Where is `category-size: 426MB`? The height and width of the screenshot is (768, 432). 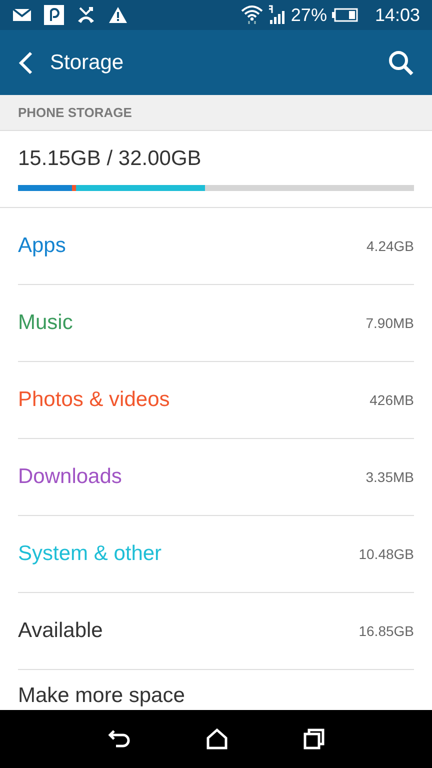 category-size: 426MB is located at coordinates (392, 400).